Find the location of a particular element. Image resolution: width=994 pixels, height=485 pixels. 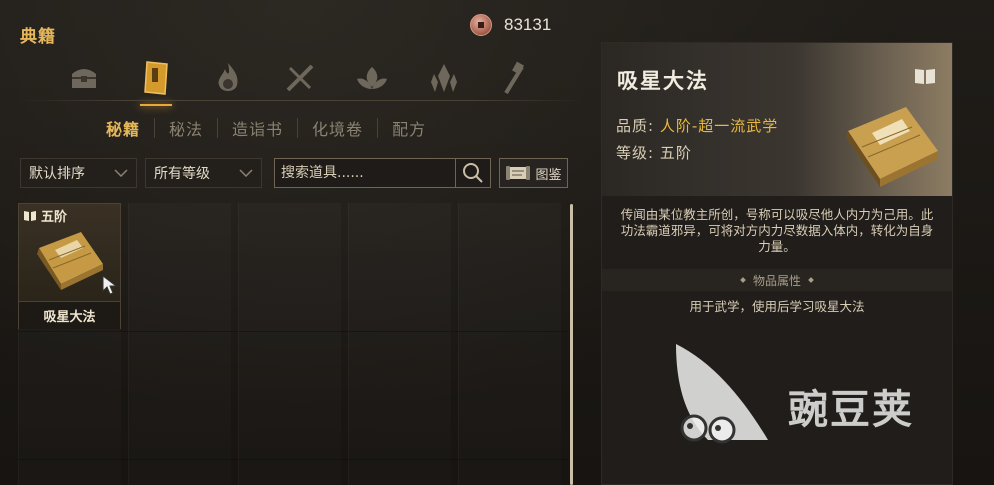

category-divider is located at coordinates (302, 100).